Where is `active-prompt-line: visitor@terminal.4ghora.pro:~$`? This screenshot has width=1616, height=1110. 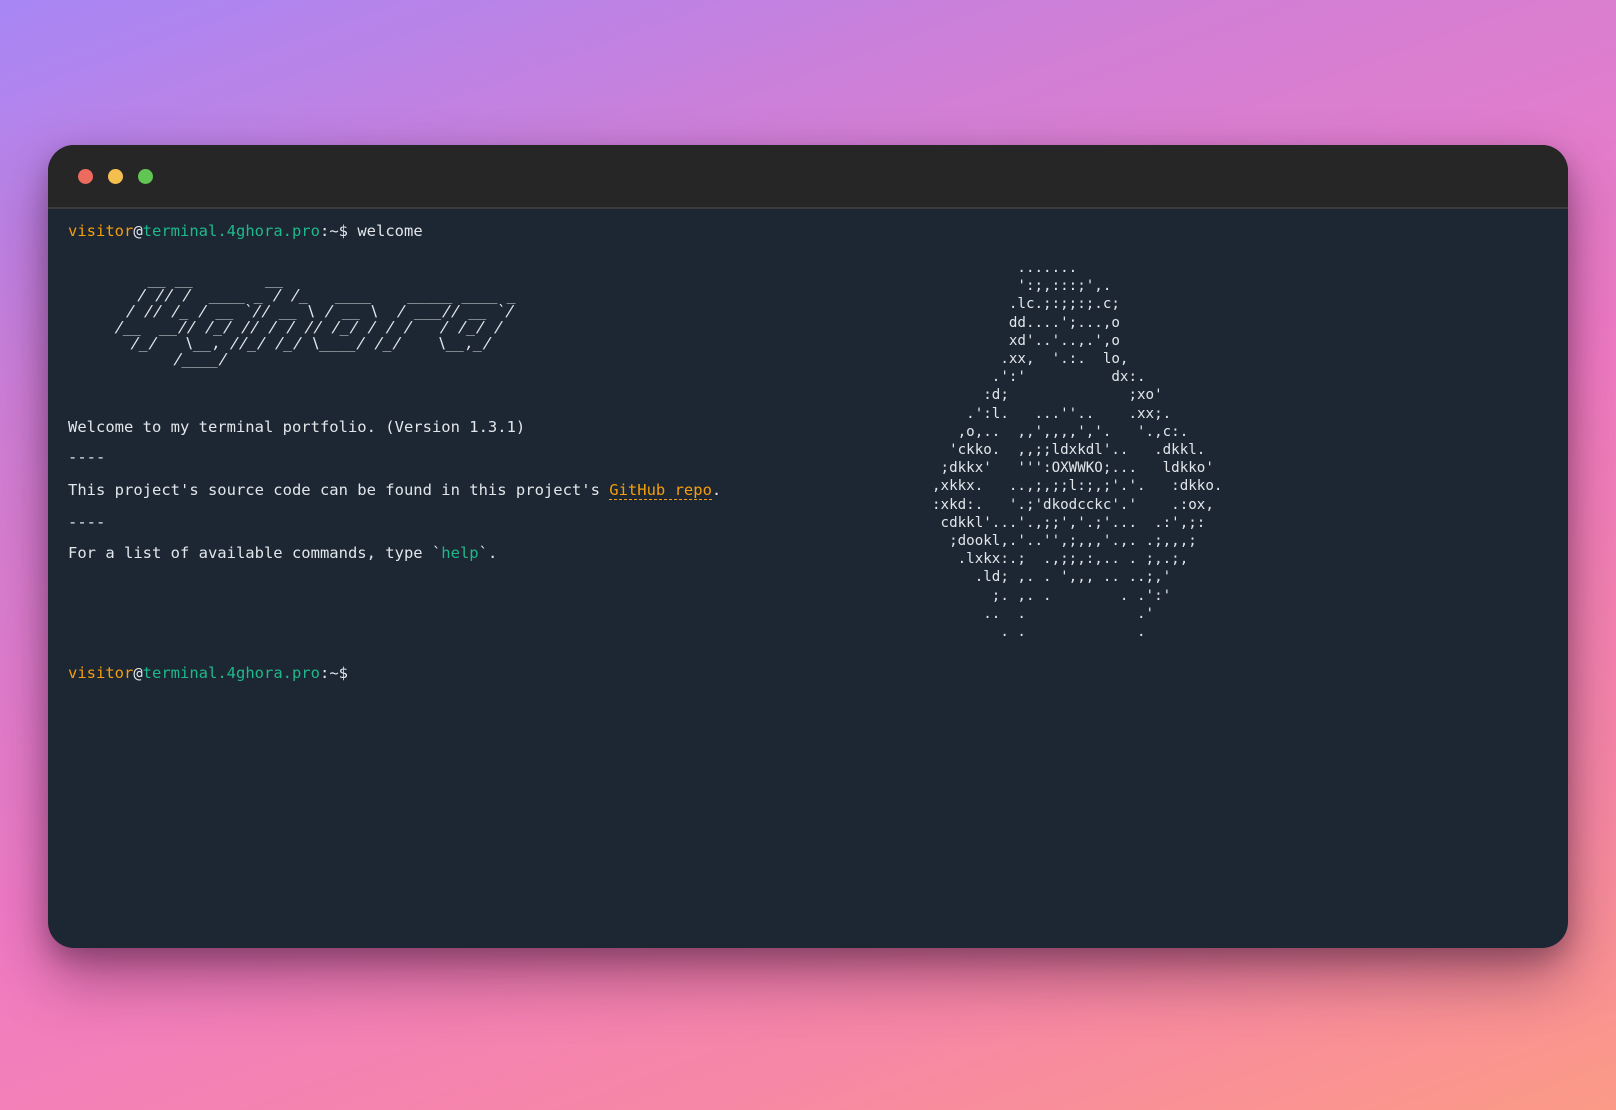
active-prompt-line: visitor@terminal.4ghora.pro:~$ is located at coordinates (208, 673).